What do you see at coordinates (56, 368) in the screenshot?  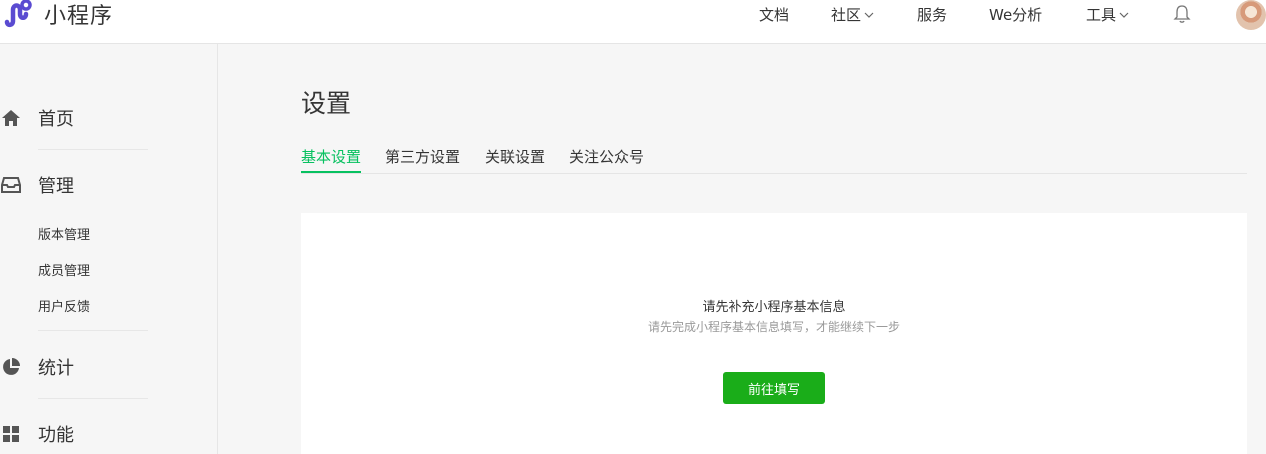 I see `sidebar-item-label: 统计` at bounding box center [56, 368].